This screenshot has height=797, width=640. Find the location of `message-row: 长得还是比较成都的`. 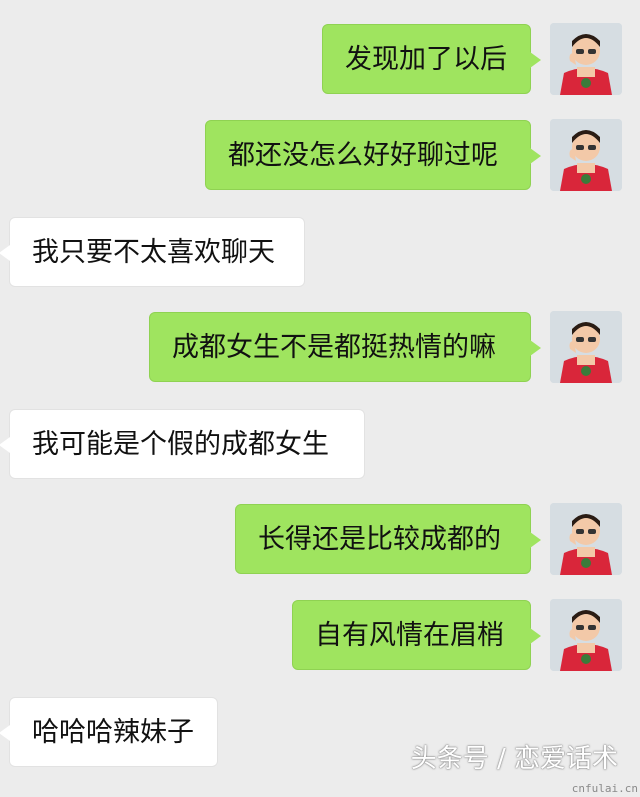

message-row: 长得还是比较成都的 is located at coordinates (320, 539).